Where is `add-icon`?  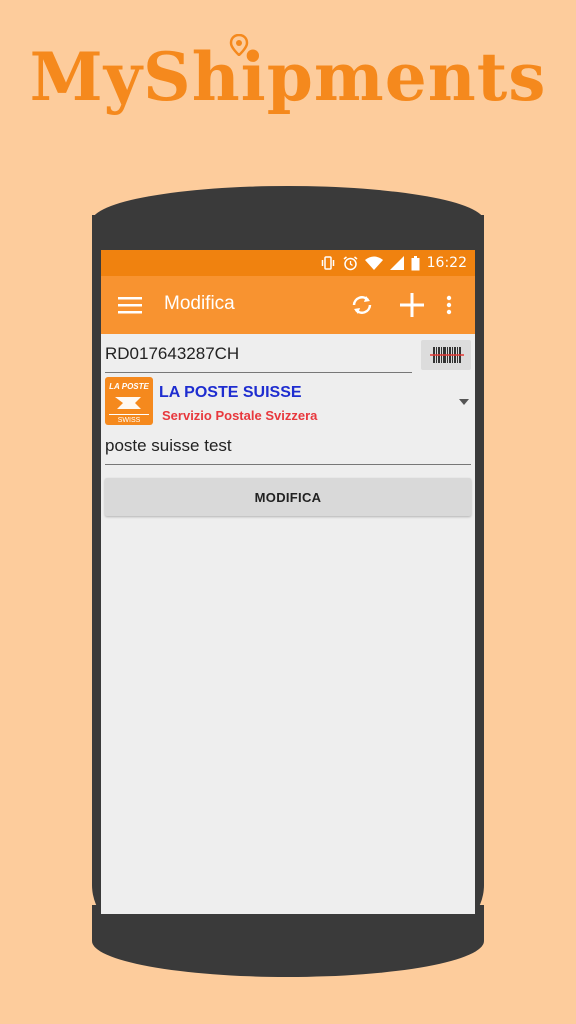 add-icon is located at coordinates (412, 305).